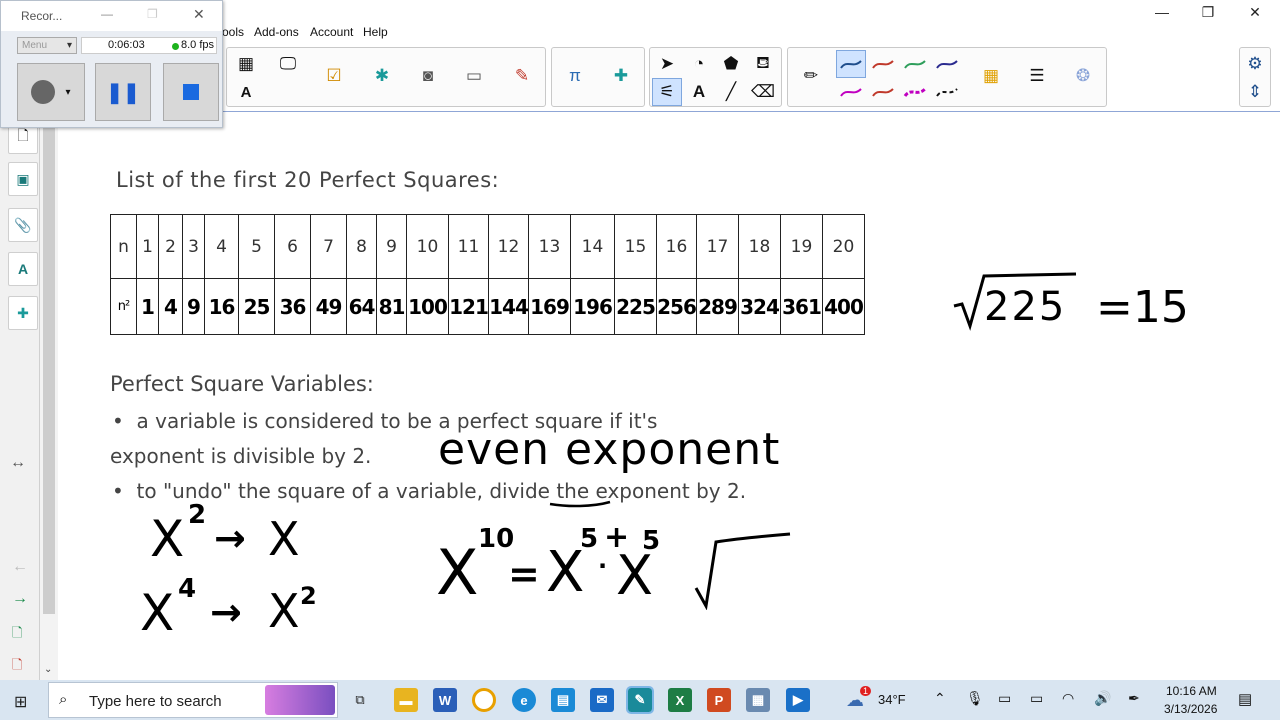  What do you see at coordinates (382, 76) in the screenshot?
I see `add-on-icon: ✱` at bounding box center [382, 76].